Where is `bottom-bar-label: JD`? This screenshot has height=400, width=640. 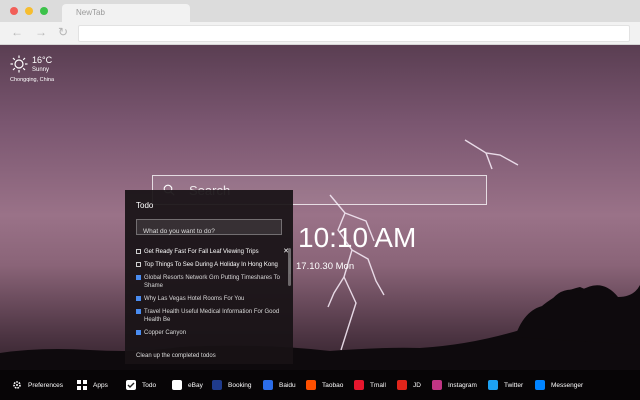
bottom-bar-label: JD is located at coordinates (417, 385).